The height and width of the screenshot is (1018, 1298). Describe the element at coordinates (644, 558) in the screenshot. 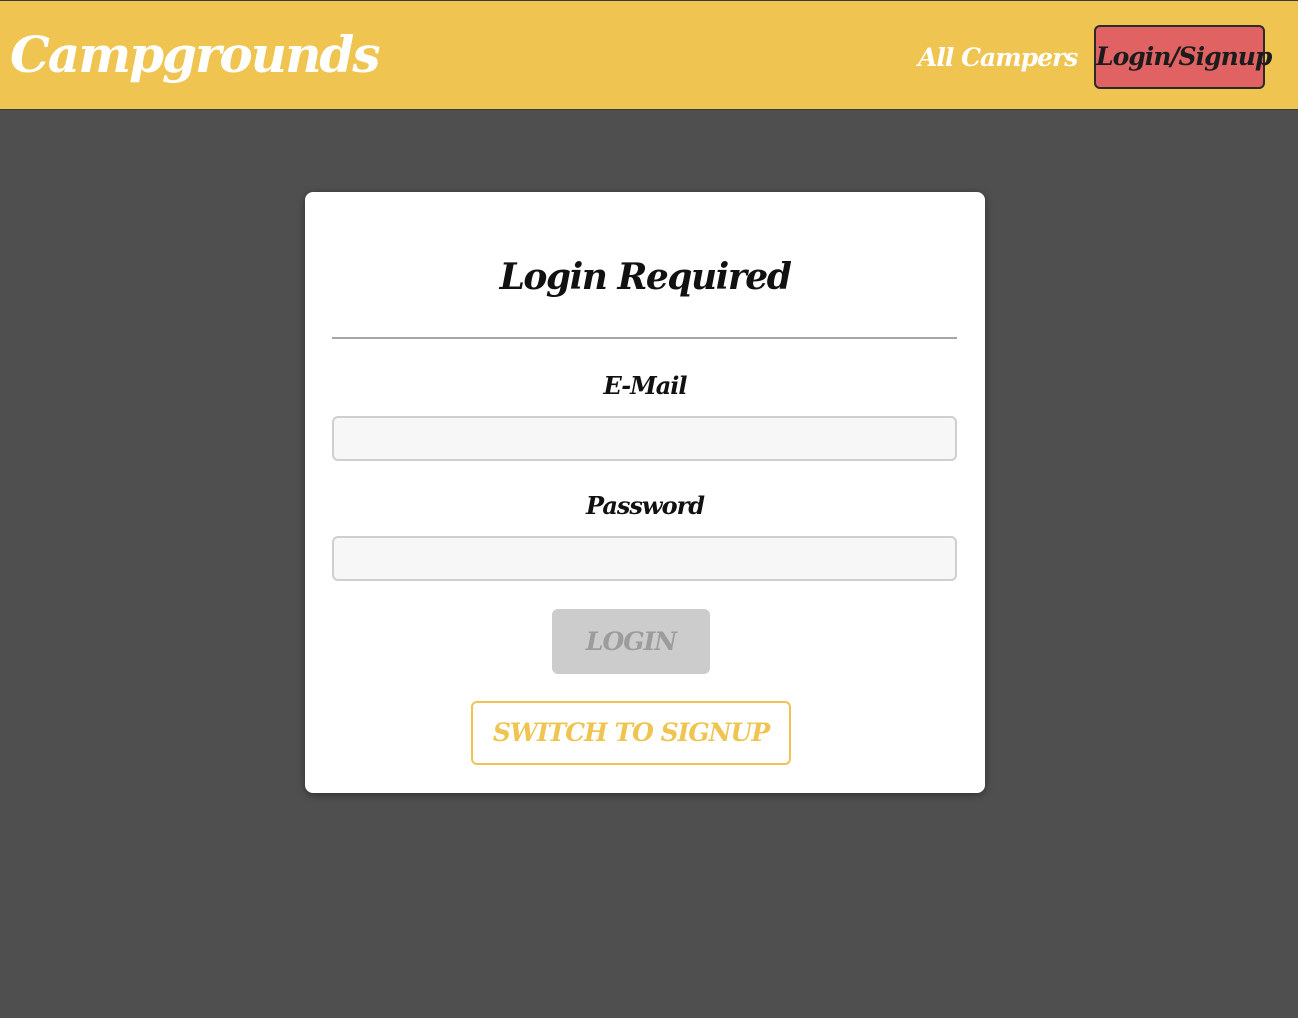

I see `password-input` at that location.